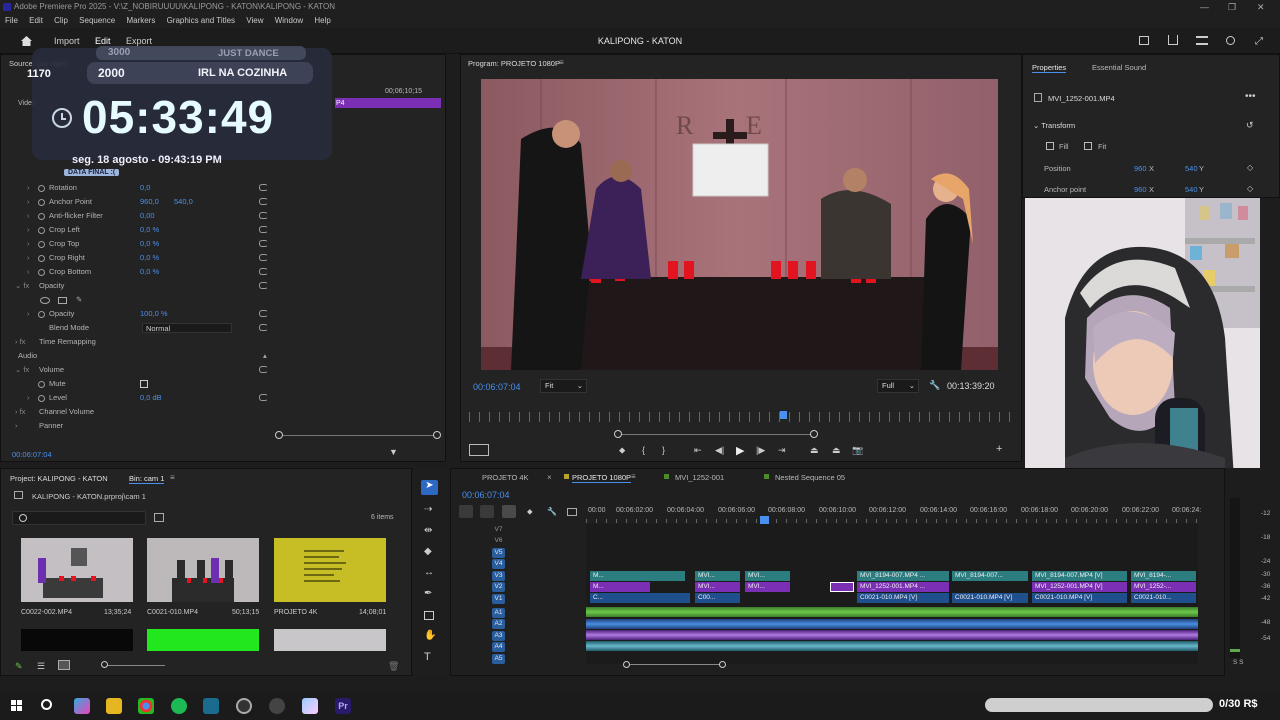  I want to click on terminal-icon, so click(211, 706).